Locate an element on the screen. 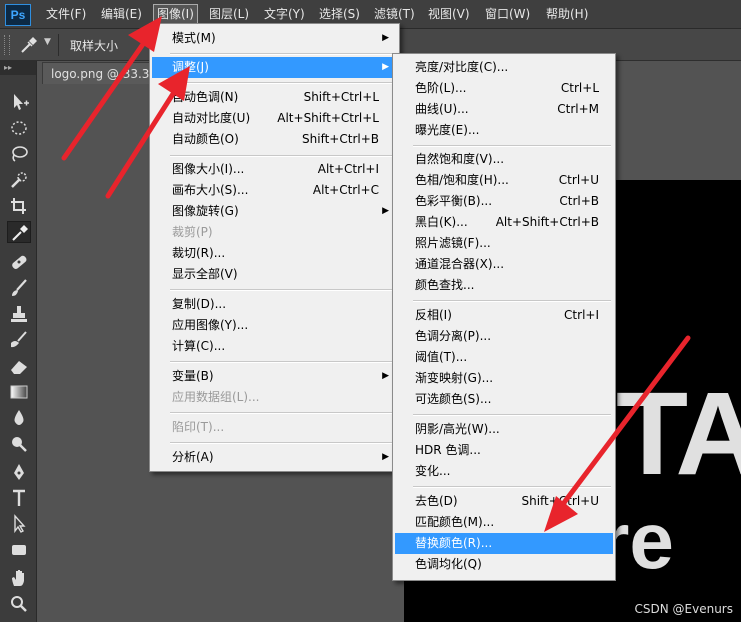 The width and height of the screenshot is (741, 622). document-tab: logo.png @ 33.3% is located at coordinates (97, 73).